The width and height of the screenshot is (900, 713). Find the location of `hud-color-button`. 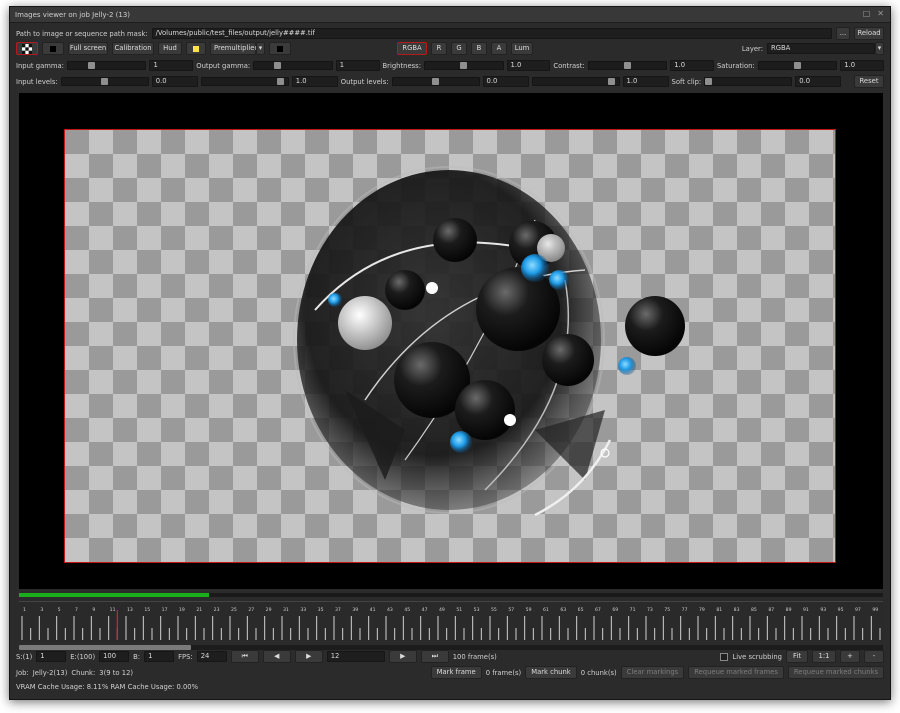

hud-color-button is located at coordinates (196, 48).